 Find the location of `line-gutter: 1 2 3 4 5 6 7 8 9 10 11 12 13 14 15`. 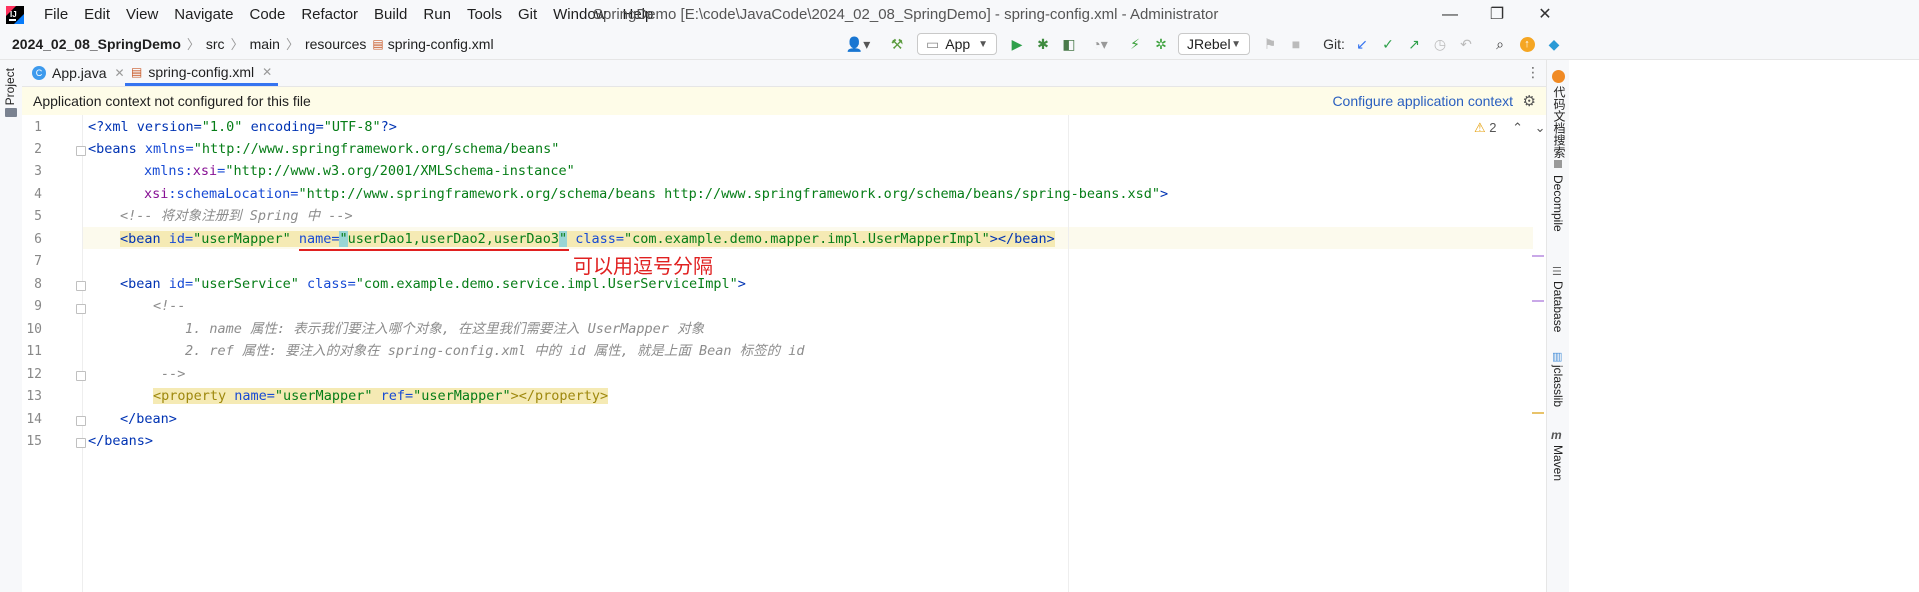

line-gutter: 1 2 3 4 5 6 7 8 9 10 11 12 13 14 15 is located at coordinates (54, 353).